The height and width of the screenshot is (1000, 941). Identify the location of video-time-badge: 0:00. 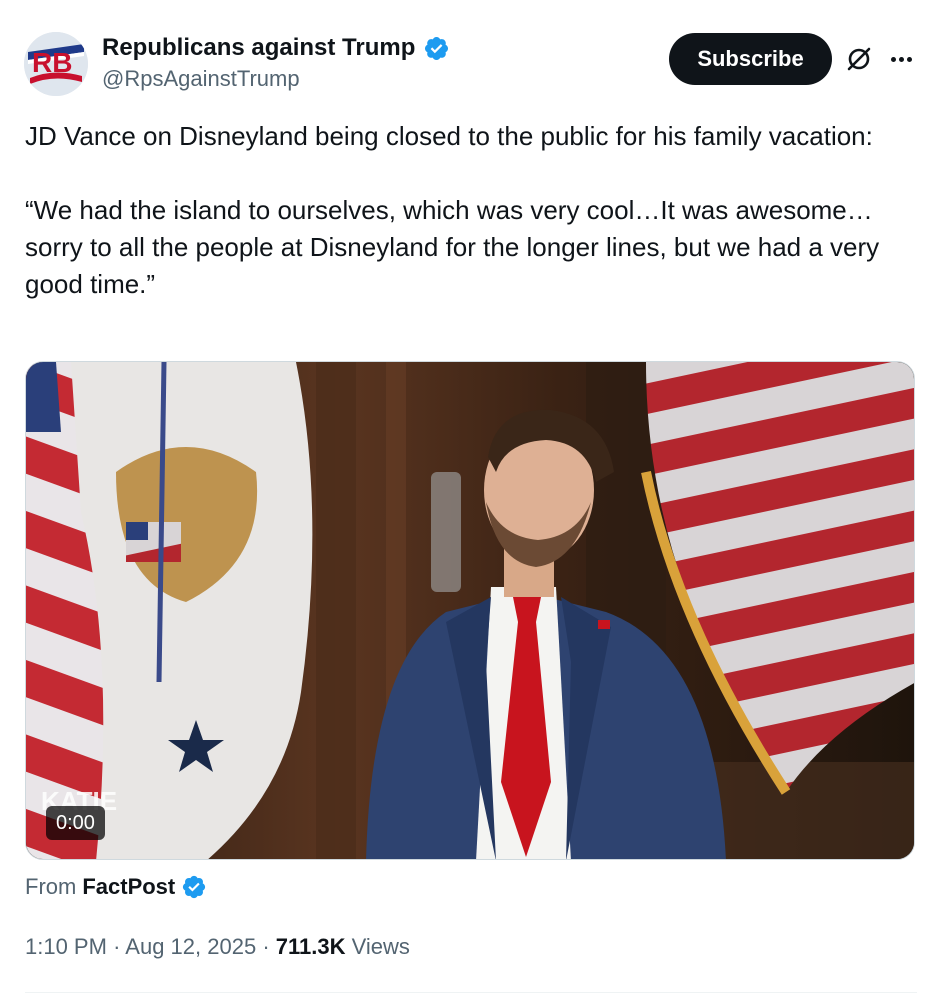
(75, 823).